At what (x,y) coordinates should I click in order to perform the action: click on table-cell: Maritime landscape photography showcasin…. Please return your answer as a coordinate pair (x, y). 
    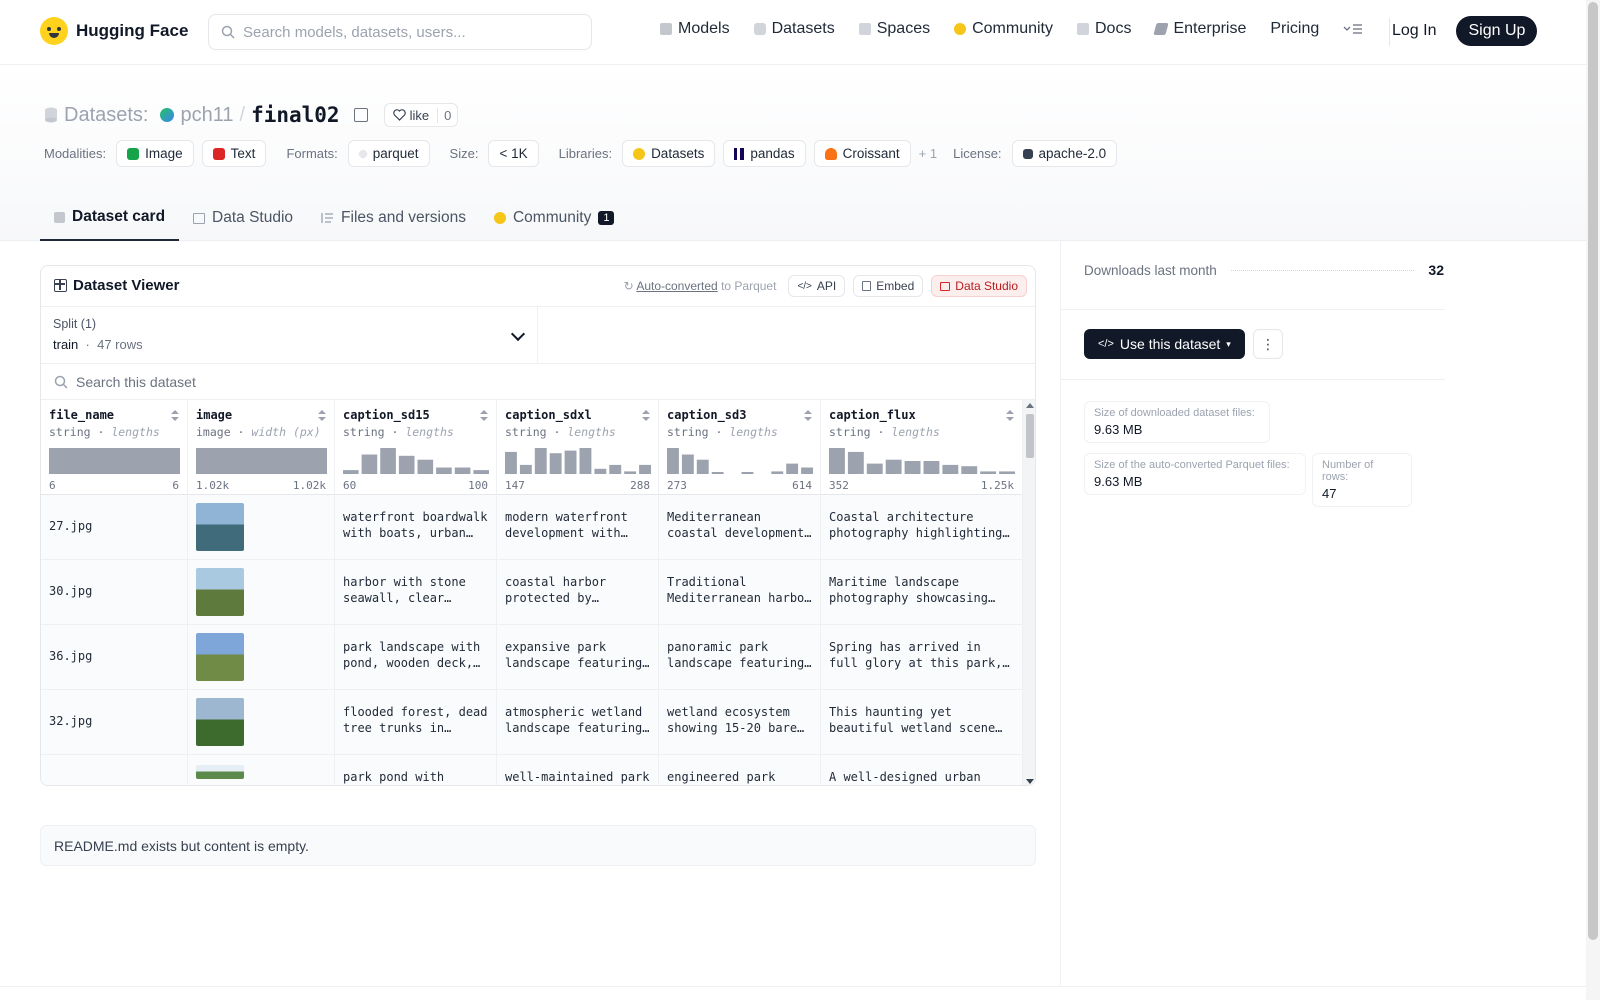
    Looking at the image, I should click on (921, 592).